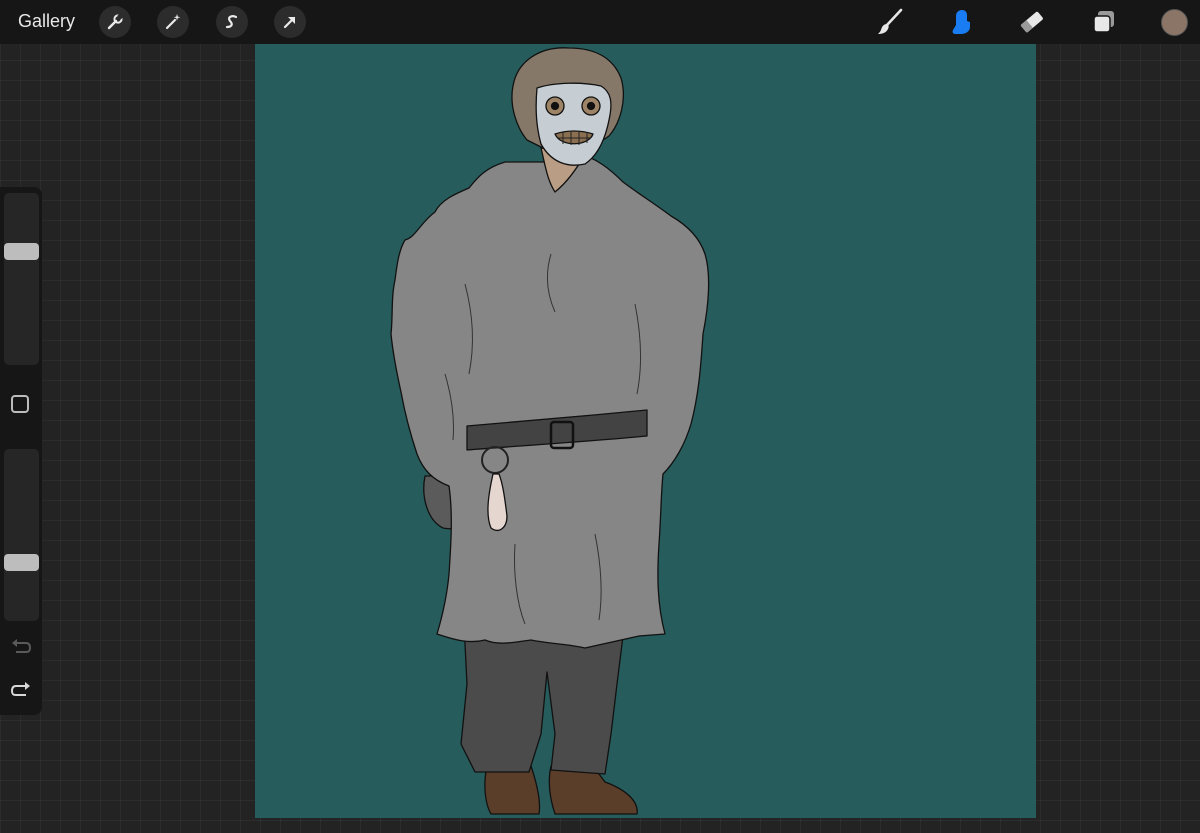 Image resolution: width=1200 pixels, height=833 pixels. I want to click on brush-size-thumb, so click(21, 251).